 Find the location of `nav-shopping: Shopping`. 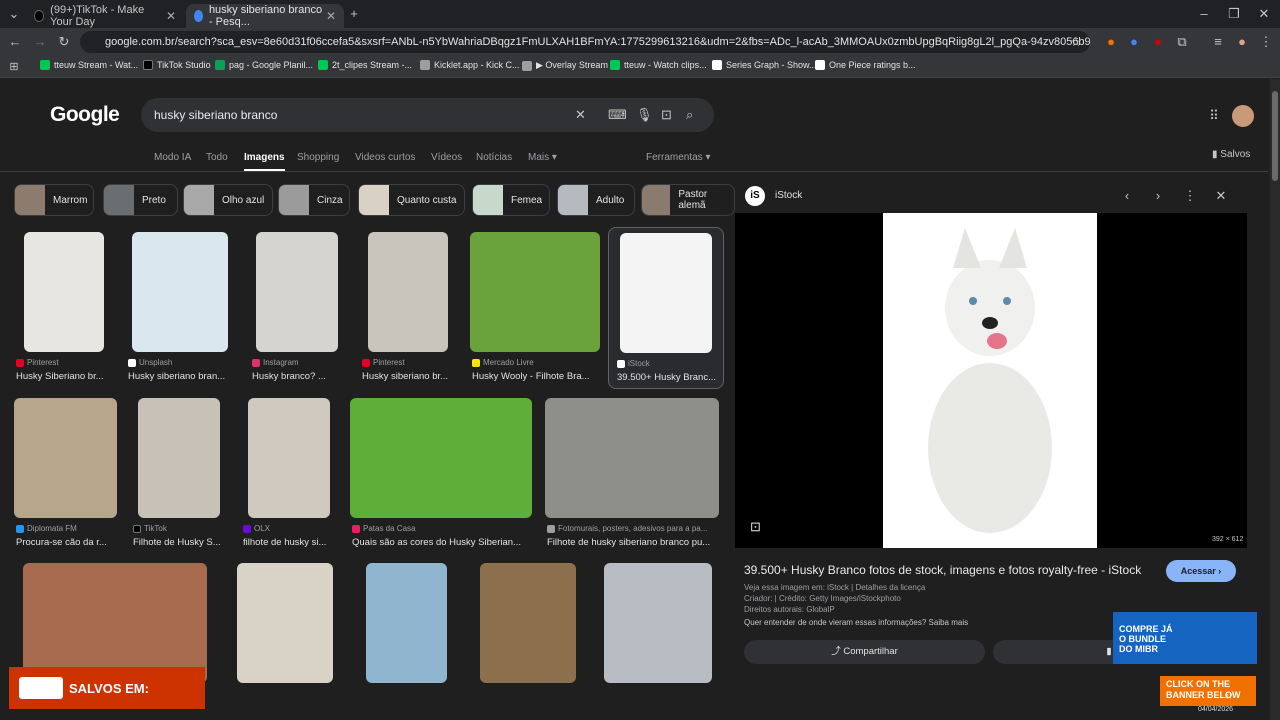

nav-shopping: Shopping is located at coordinates (318, 157).